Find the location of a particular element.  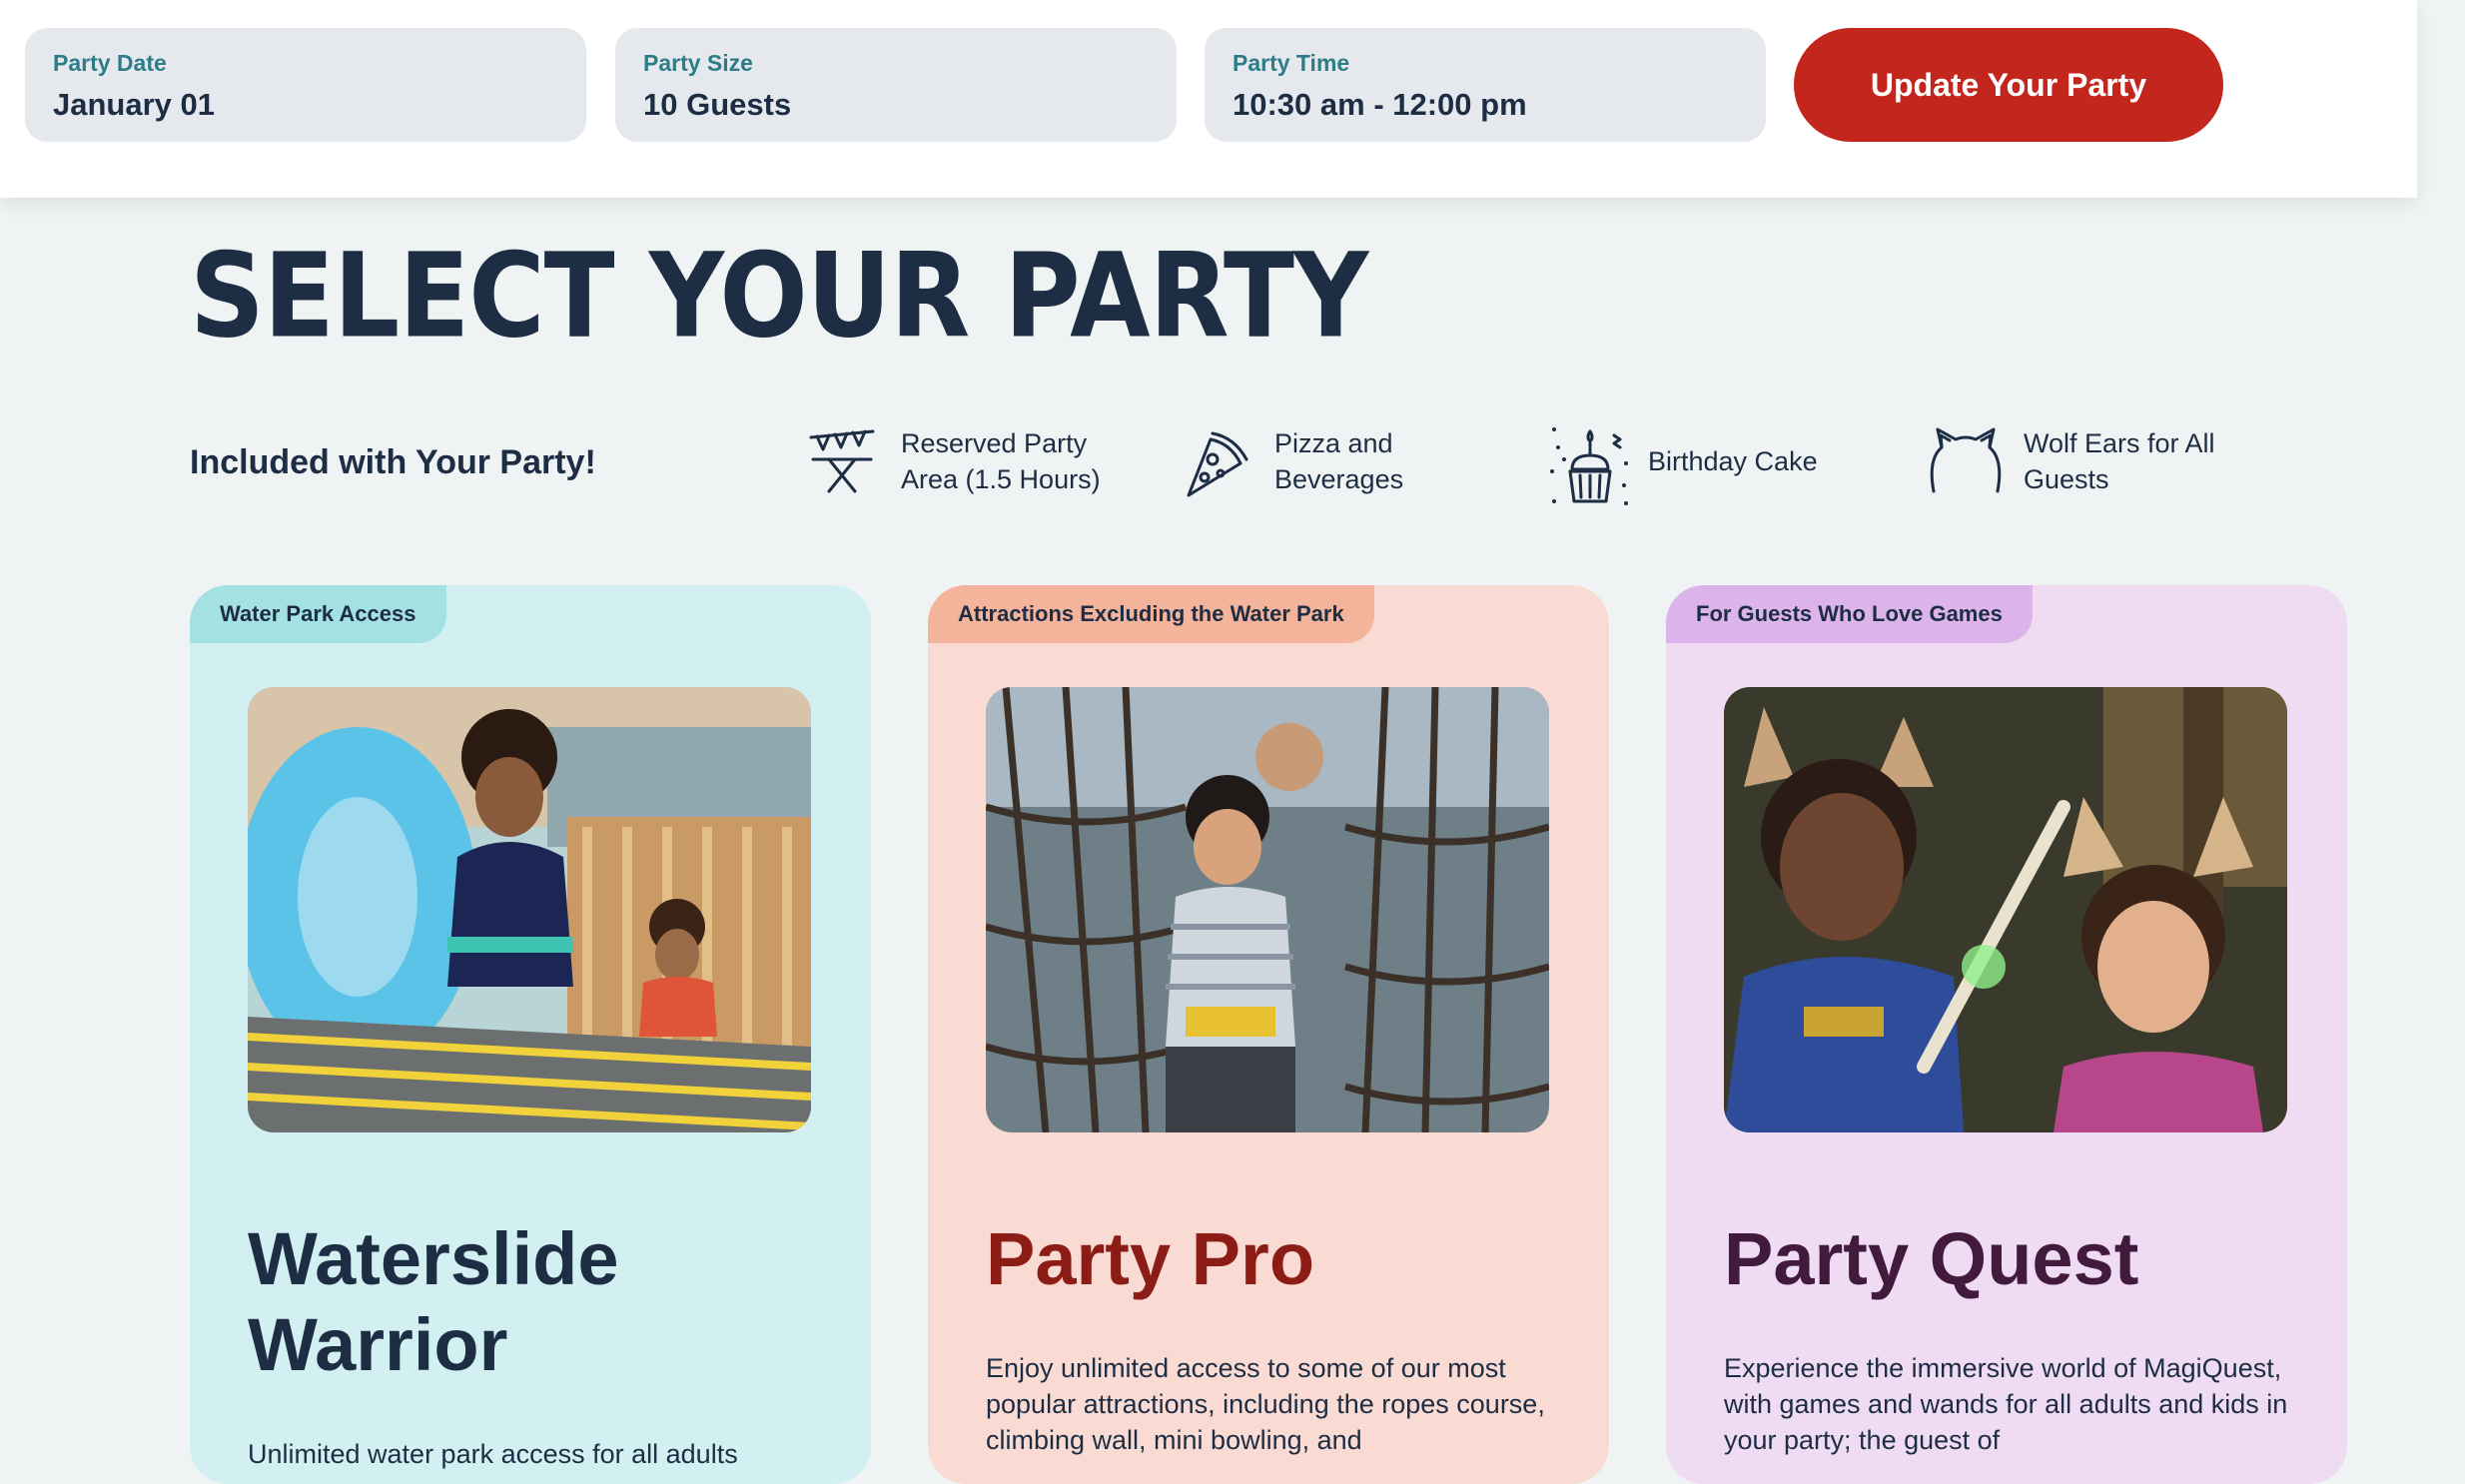

included-item-label: Pizza and is located at coordinates (1333, 443).